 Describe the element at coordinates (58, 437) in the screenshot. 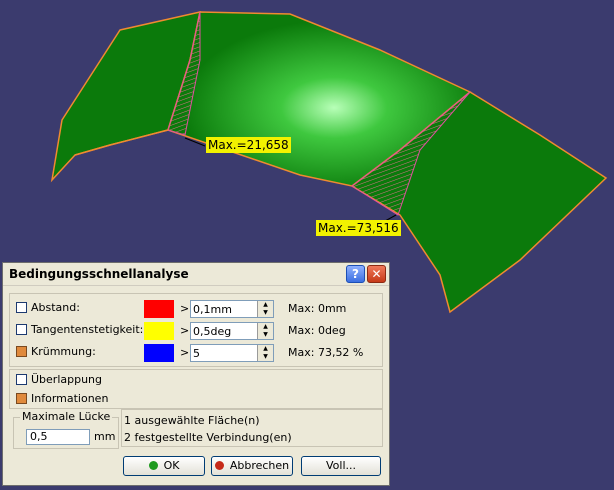

I see `max-gap-input: 0,5` at that location.